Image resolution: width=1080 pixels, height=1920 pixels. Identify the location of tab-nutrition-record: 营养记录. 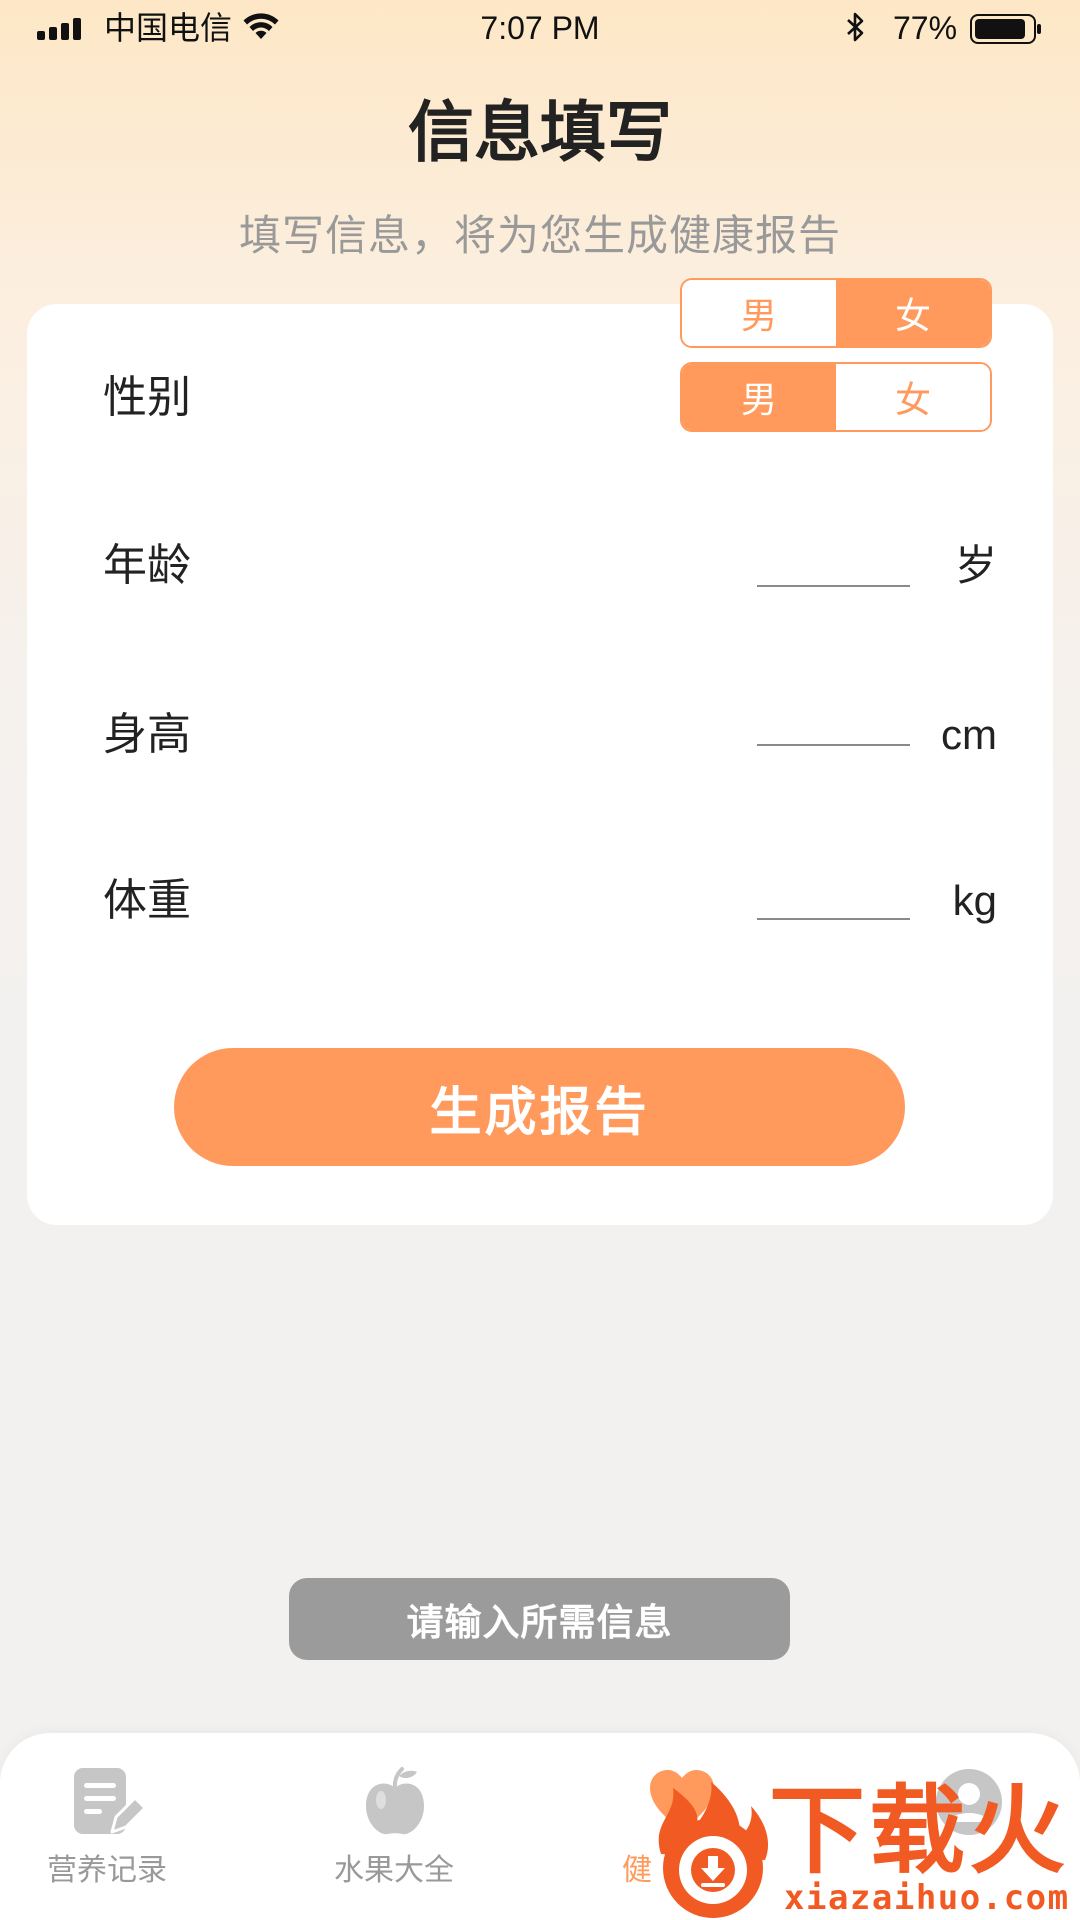
(125, 1826).